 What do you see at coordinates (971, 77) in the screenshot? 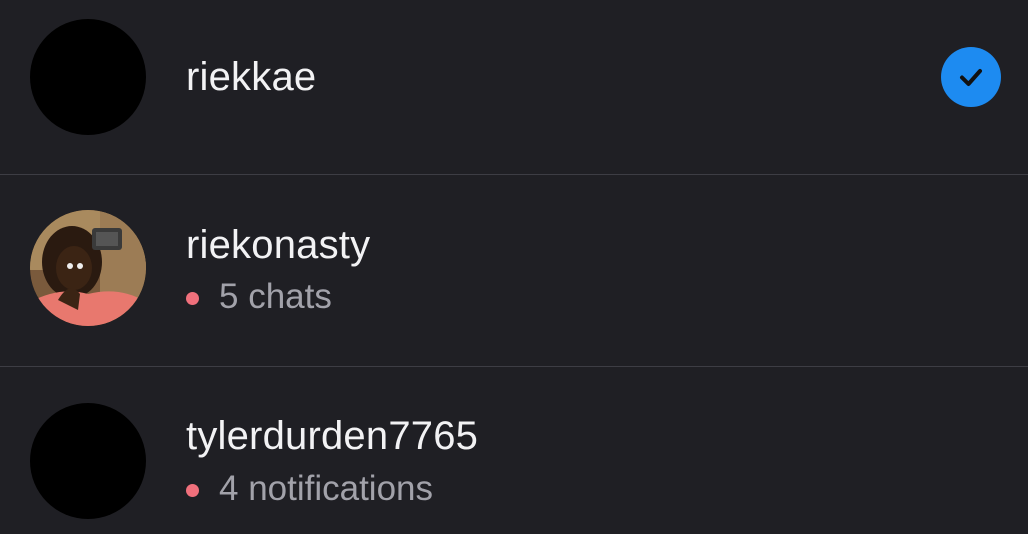
I see `selected-check-icon` at bounding box center [971, 77].